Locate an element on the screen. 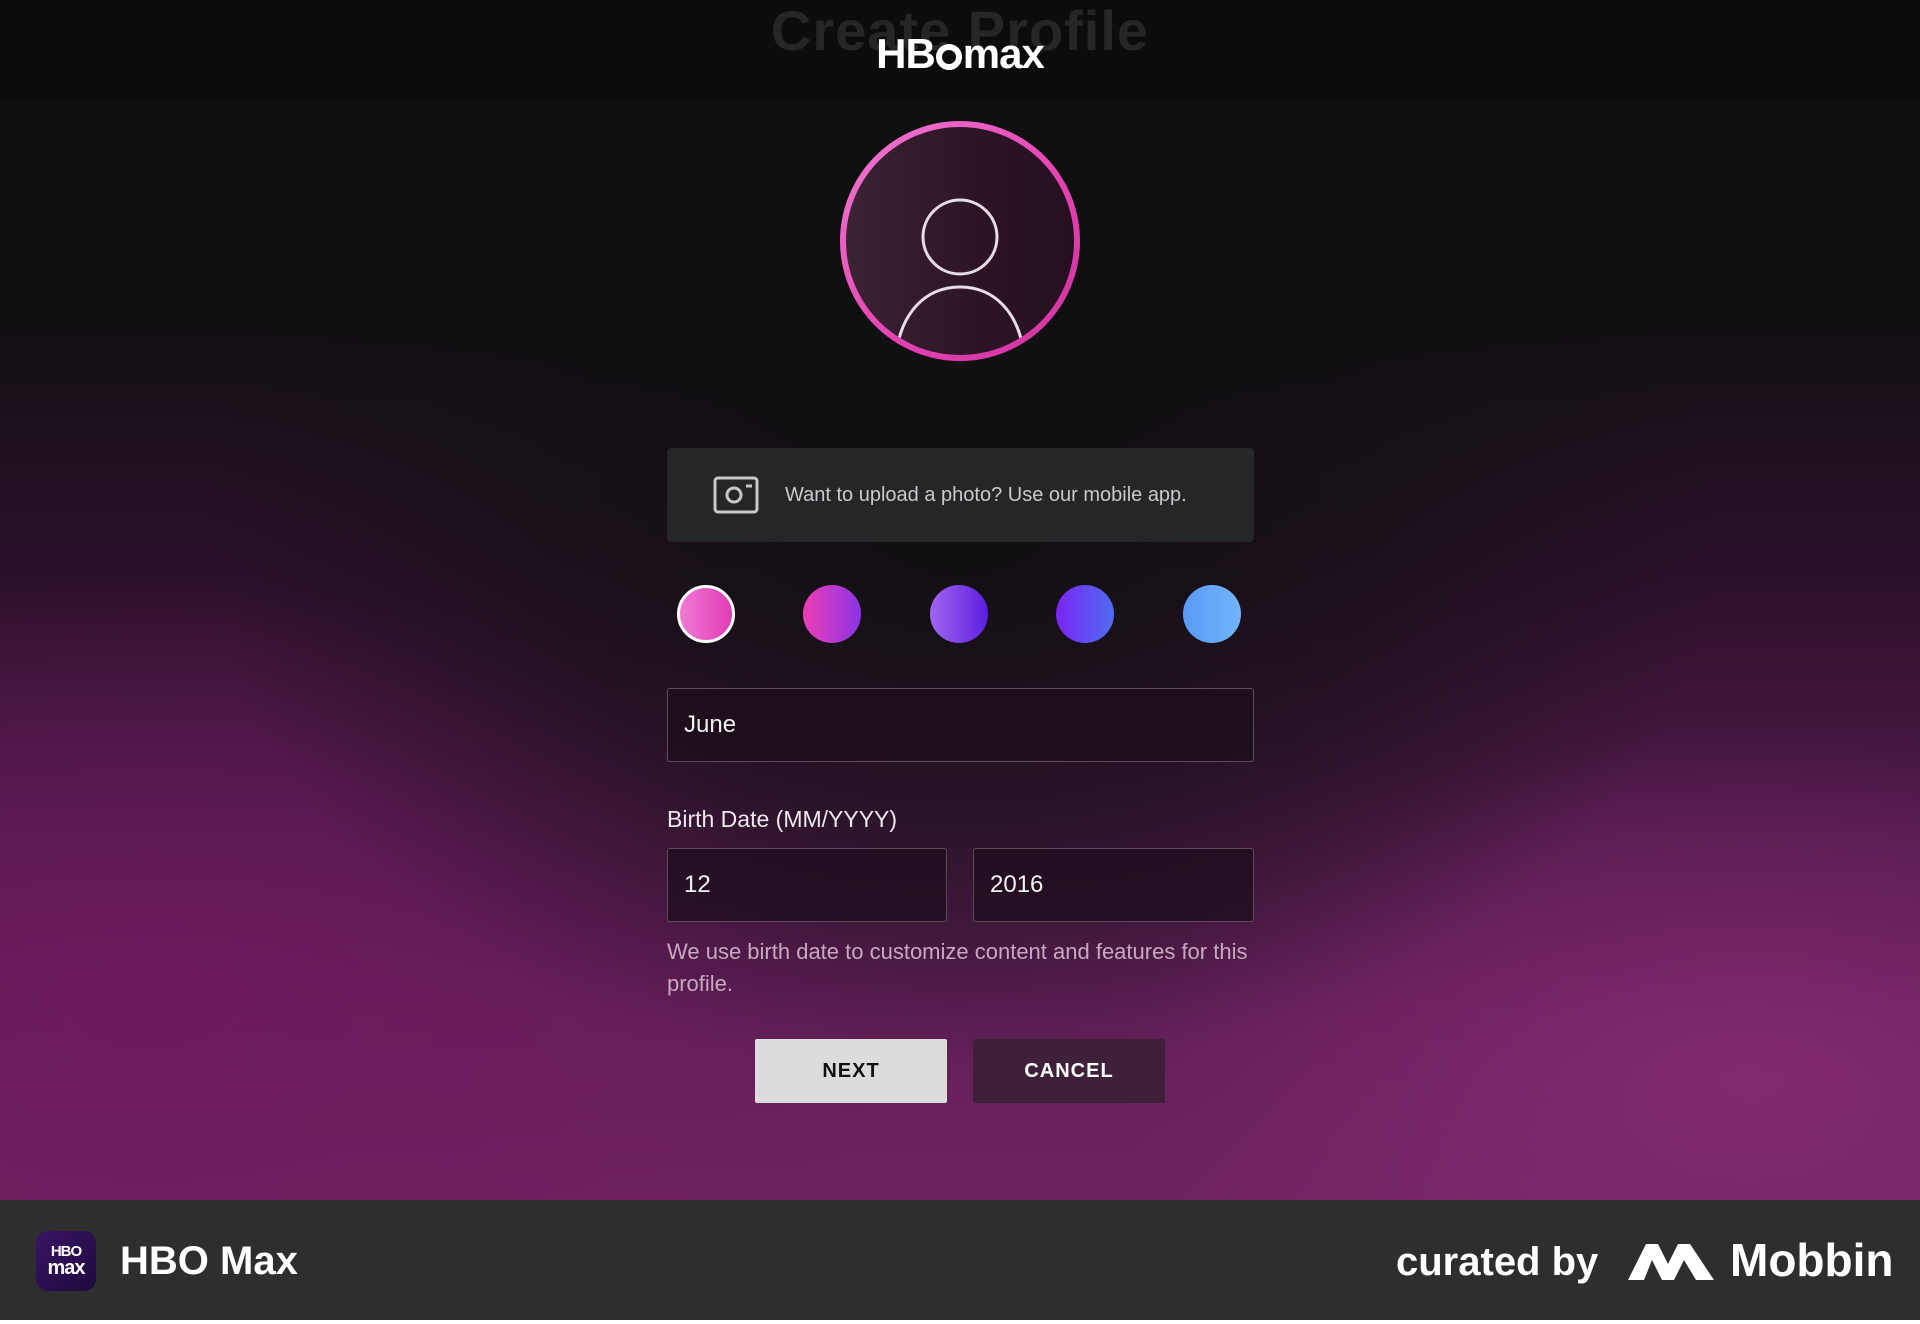  hbo-max-logo: HB max is located at coordinates (960, 54).